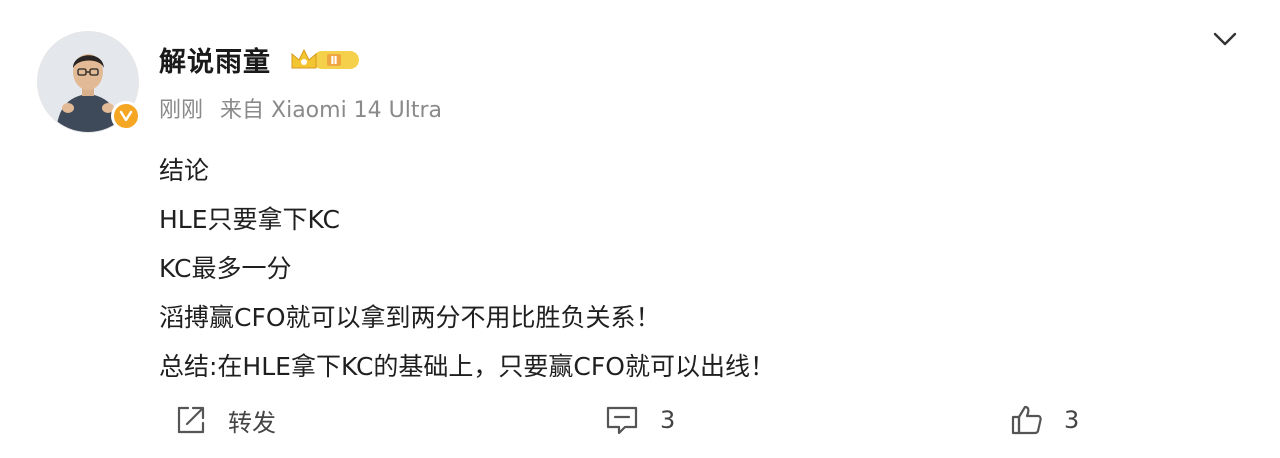 The image size is (1280, 458). I want to click on timestamp: 刚刚, so click(181, 110).